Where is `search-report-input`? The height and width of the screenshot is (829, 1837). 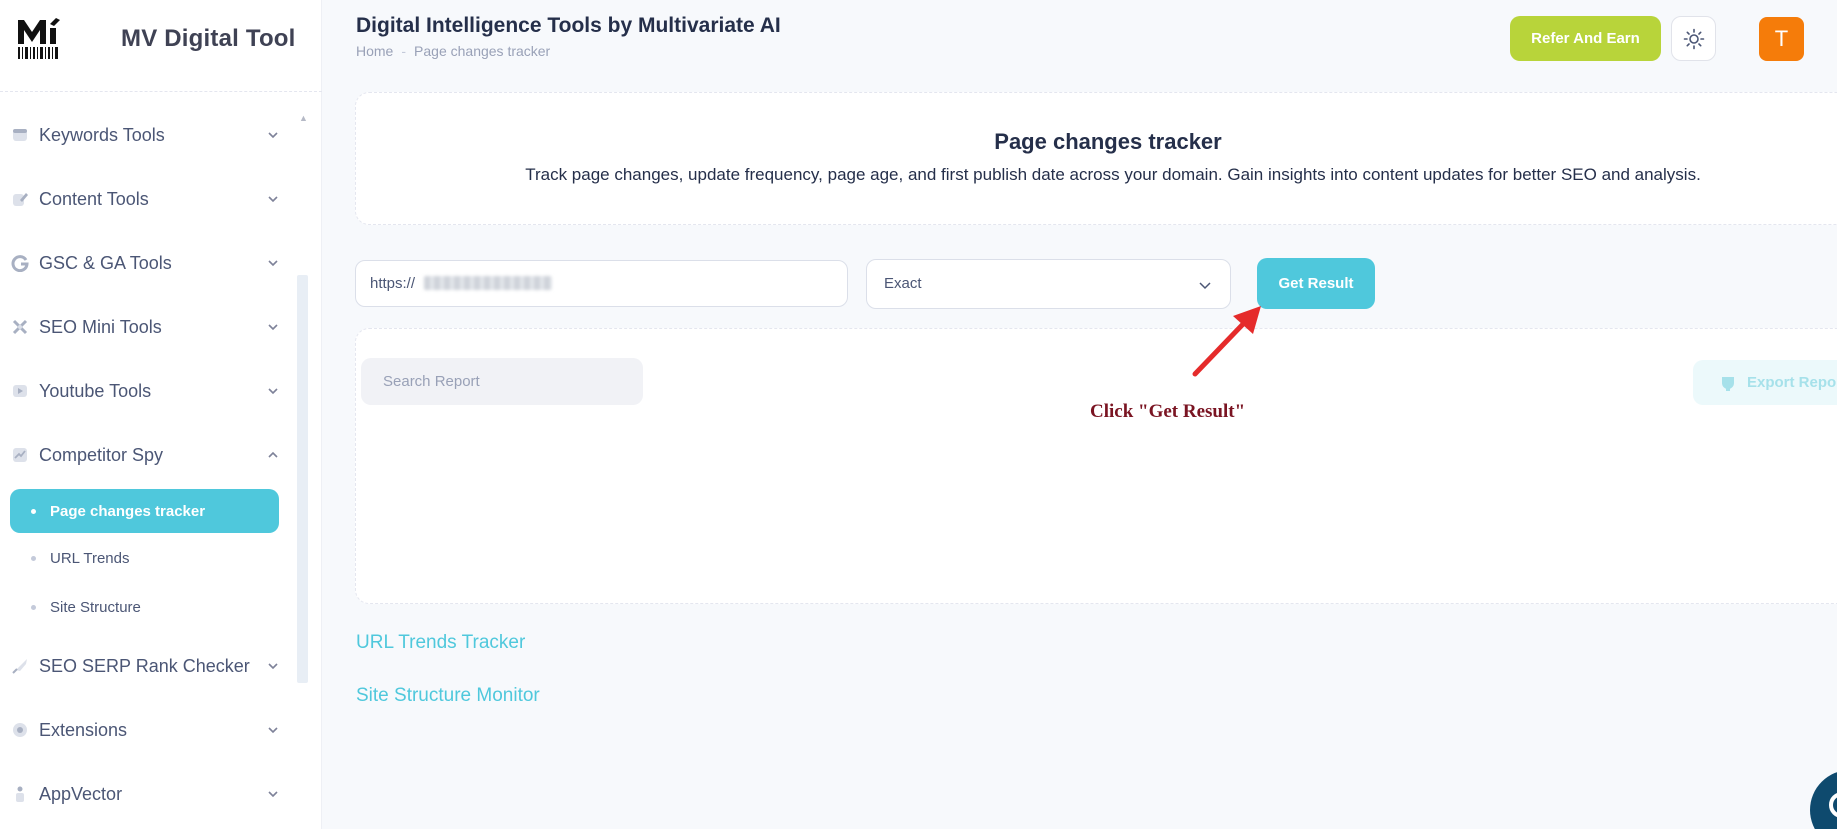 search-report-input is located at coordinates (502, 381).